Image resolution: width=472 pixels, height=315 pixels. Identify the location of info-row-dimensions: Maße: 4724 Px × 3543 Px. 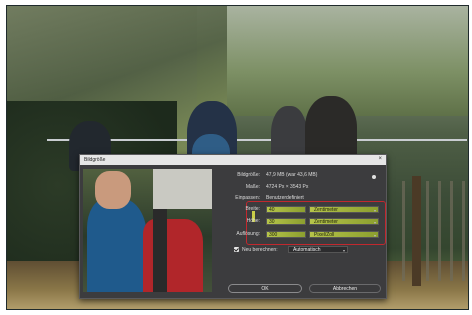
(295, 188).